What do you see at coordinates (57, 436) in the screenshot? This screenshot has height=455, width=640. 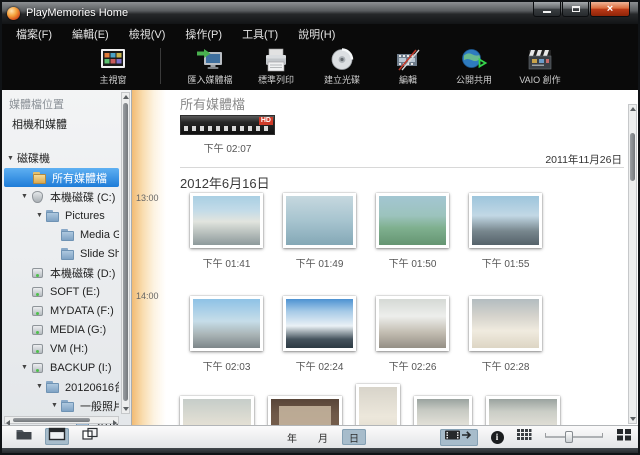 I see `calendar-view-button` at bounding box center [57, 436].